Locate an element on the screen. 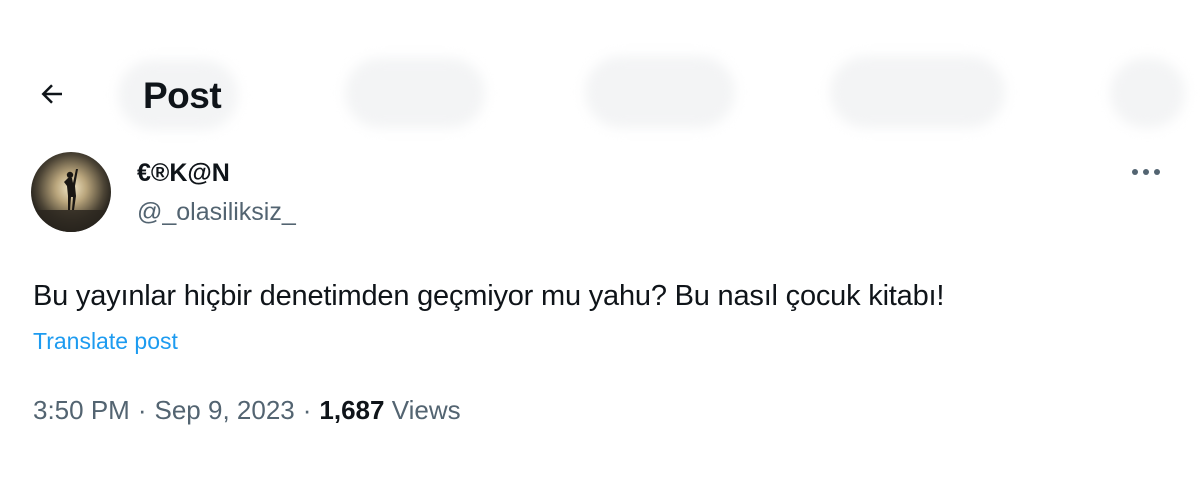 This screenshot has width=1200, height=500. post-metadata: 3:50 PM · Sep 9, 2023 · 1,687 Views is located at coordinates (247, 410).